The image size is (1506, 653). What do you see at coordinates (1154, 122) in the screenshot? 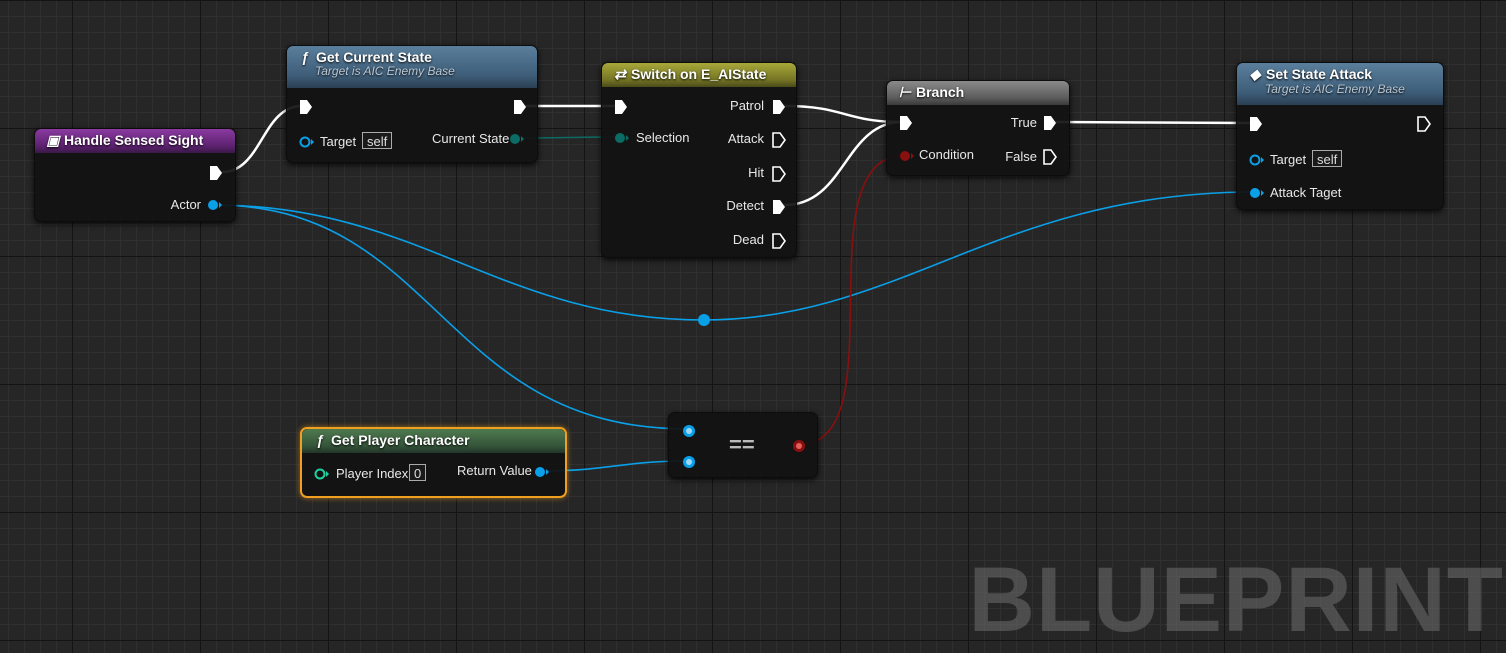
I see `exec-wire-true-to-setstate` at bounding box center [1154, 122].